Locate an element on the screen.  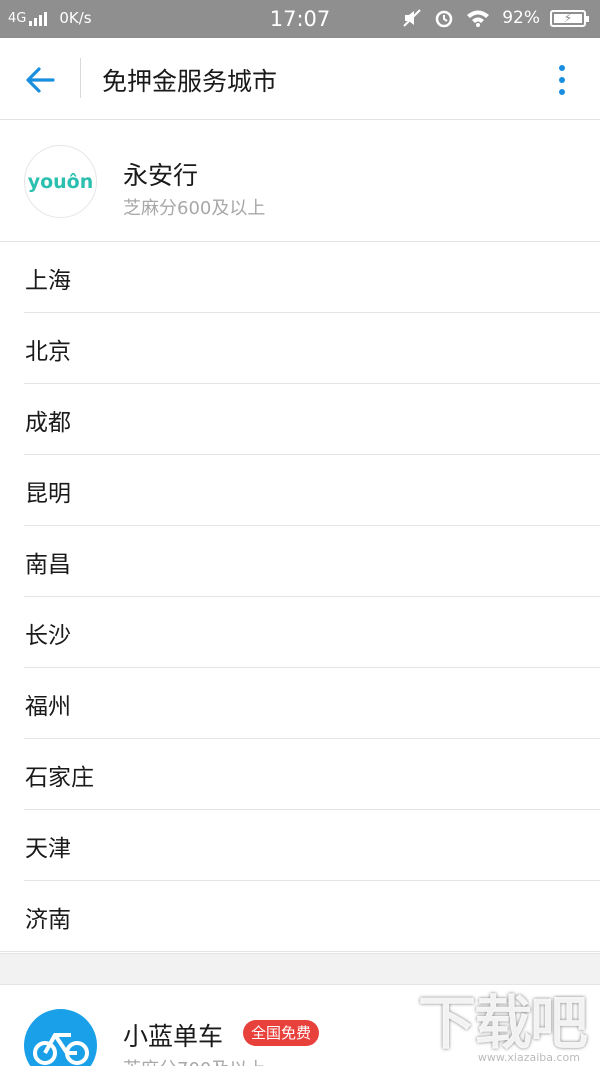
city-item: 天津 is located at coordinates (300, 845).